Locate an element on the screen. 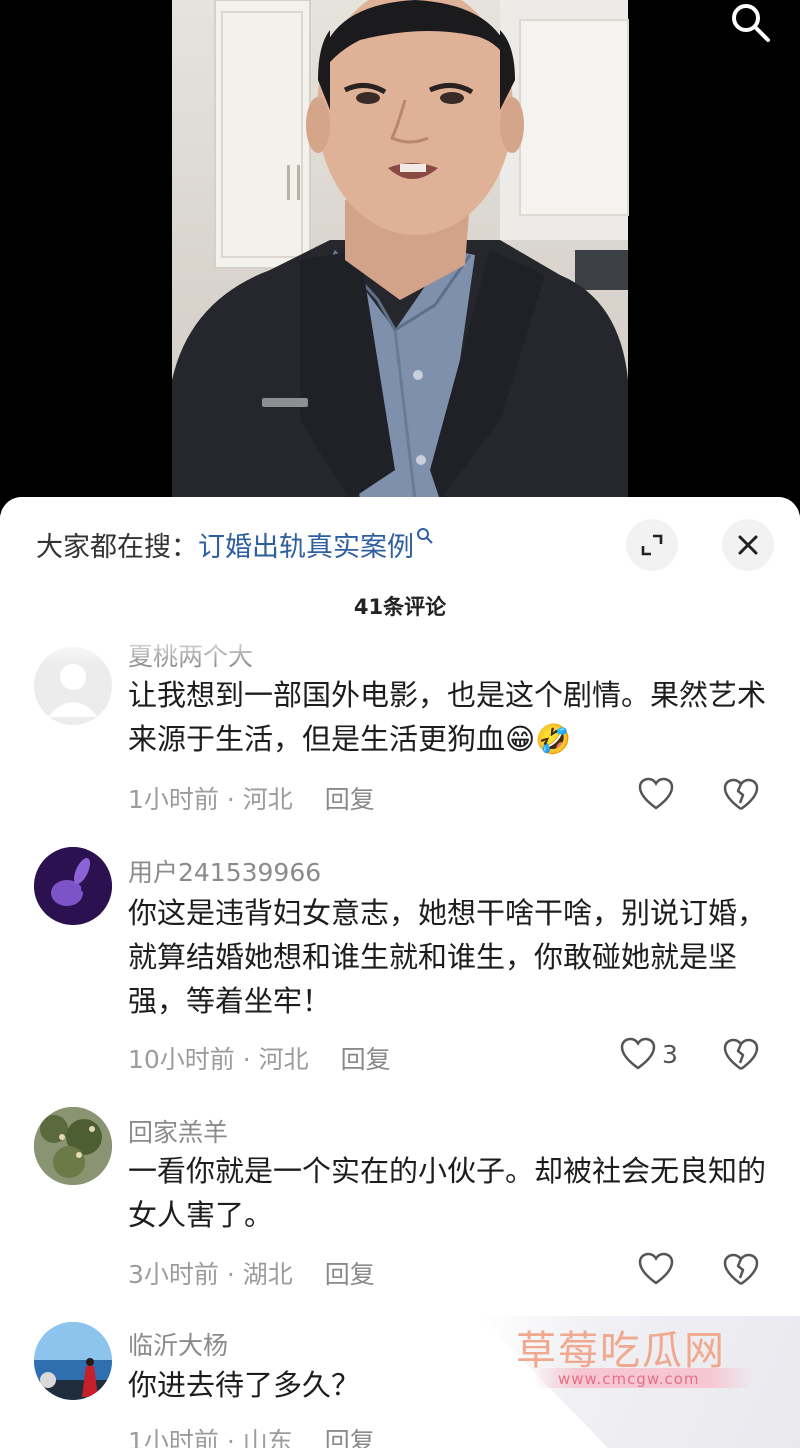  comment-meta: 1小时前 · 山东 回复 is located at coordinates (251, 1435).